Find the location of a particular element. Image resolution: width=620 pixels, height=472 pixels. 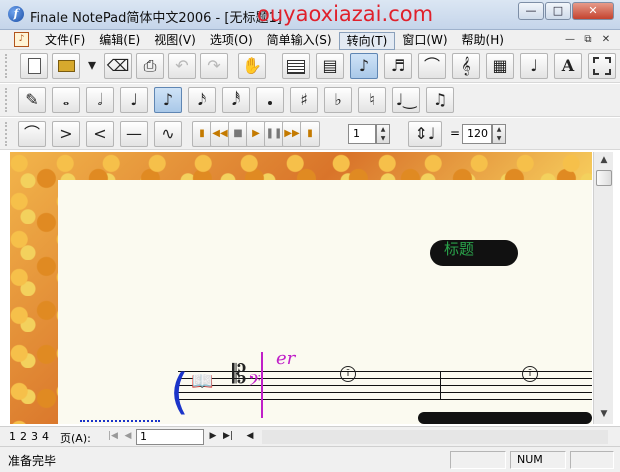

natural-icon: ♮ is located at coordinates (372, 100).